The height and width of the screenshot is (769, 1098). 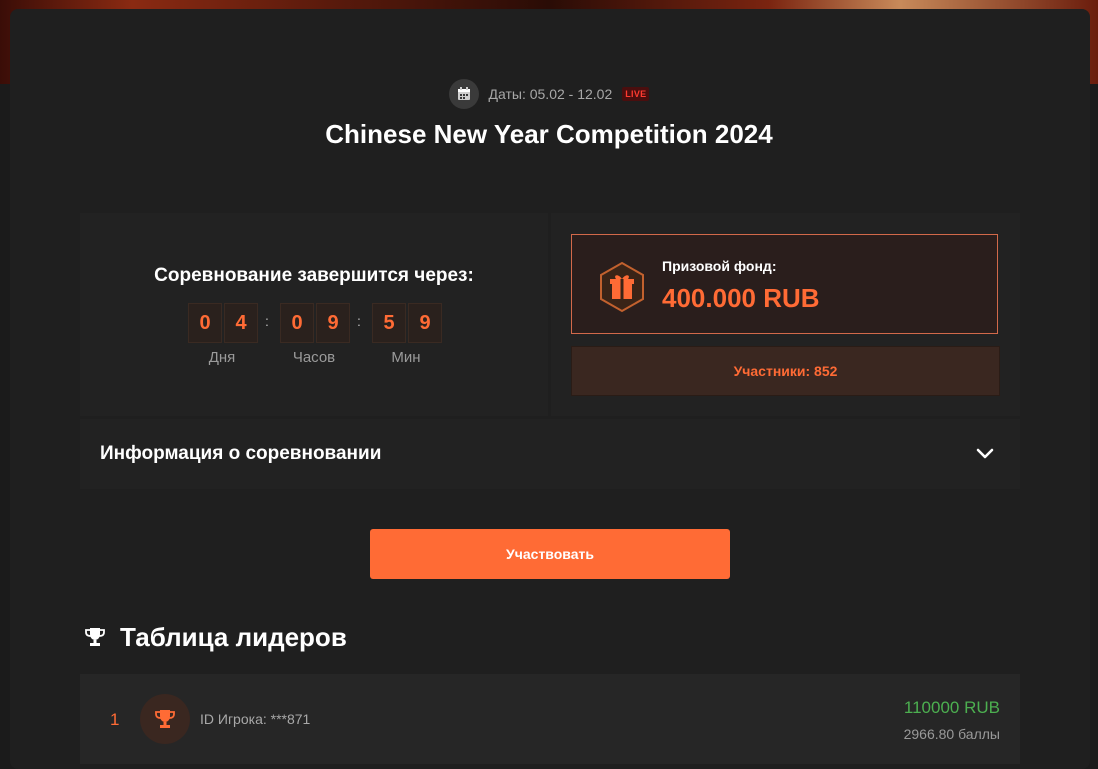 I want to click on avatar, so click(x=165, y=719).